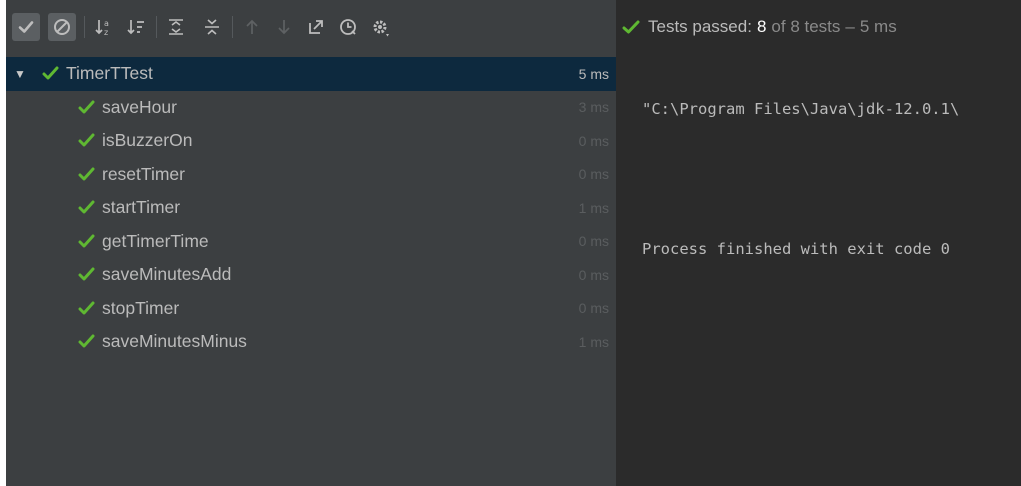 The width and height of the screenshot is (1021, 486). Describe the element at coordinates (147, 140) in the screenshot. I see `test-name: isBuzzerOn` at that location.